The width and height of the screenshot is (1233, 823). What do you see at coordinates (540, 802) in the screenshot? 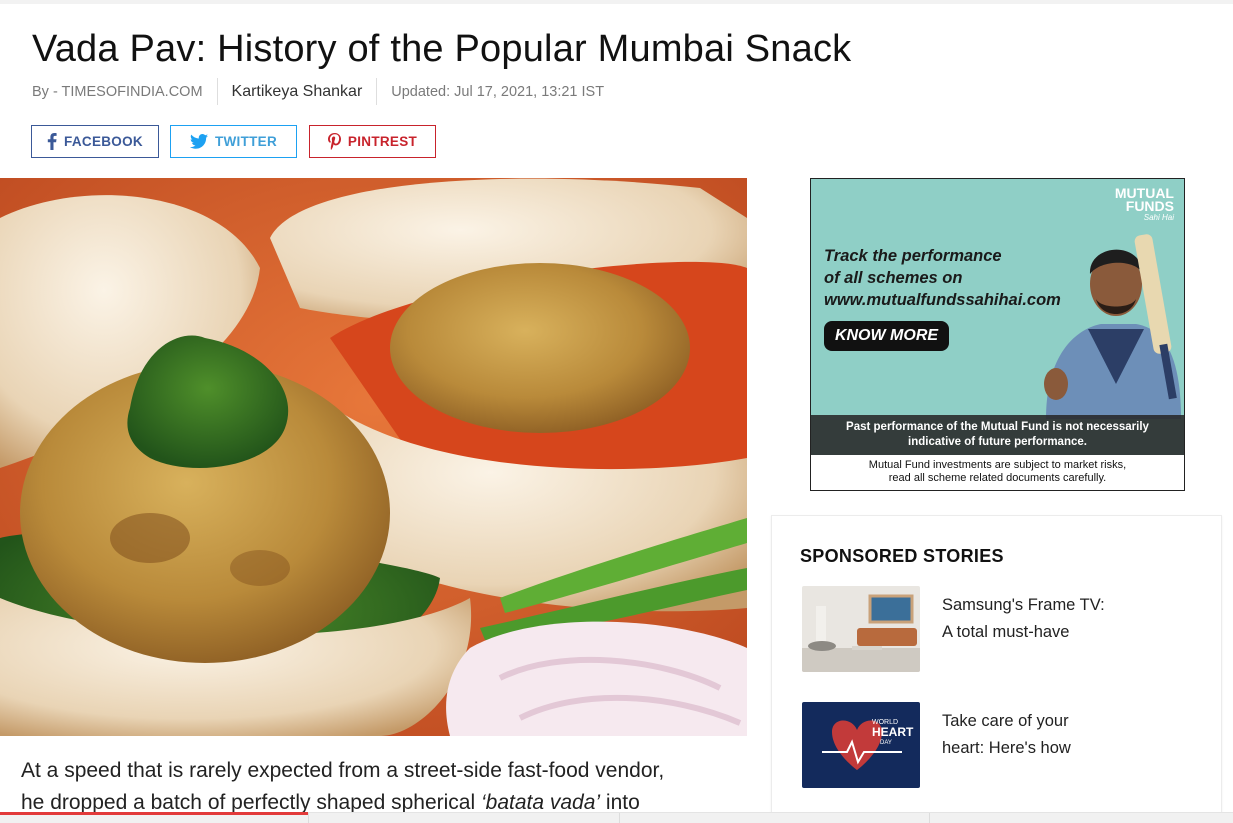
I see `article-body-italic: ‘batata vada’` at bounding box center [540, 802].